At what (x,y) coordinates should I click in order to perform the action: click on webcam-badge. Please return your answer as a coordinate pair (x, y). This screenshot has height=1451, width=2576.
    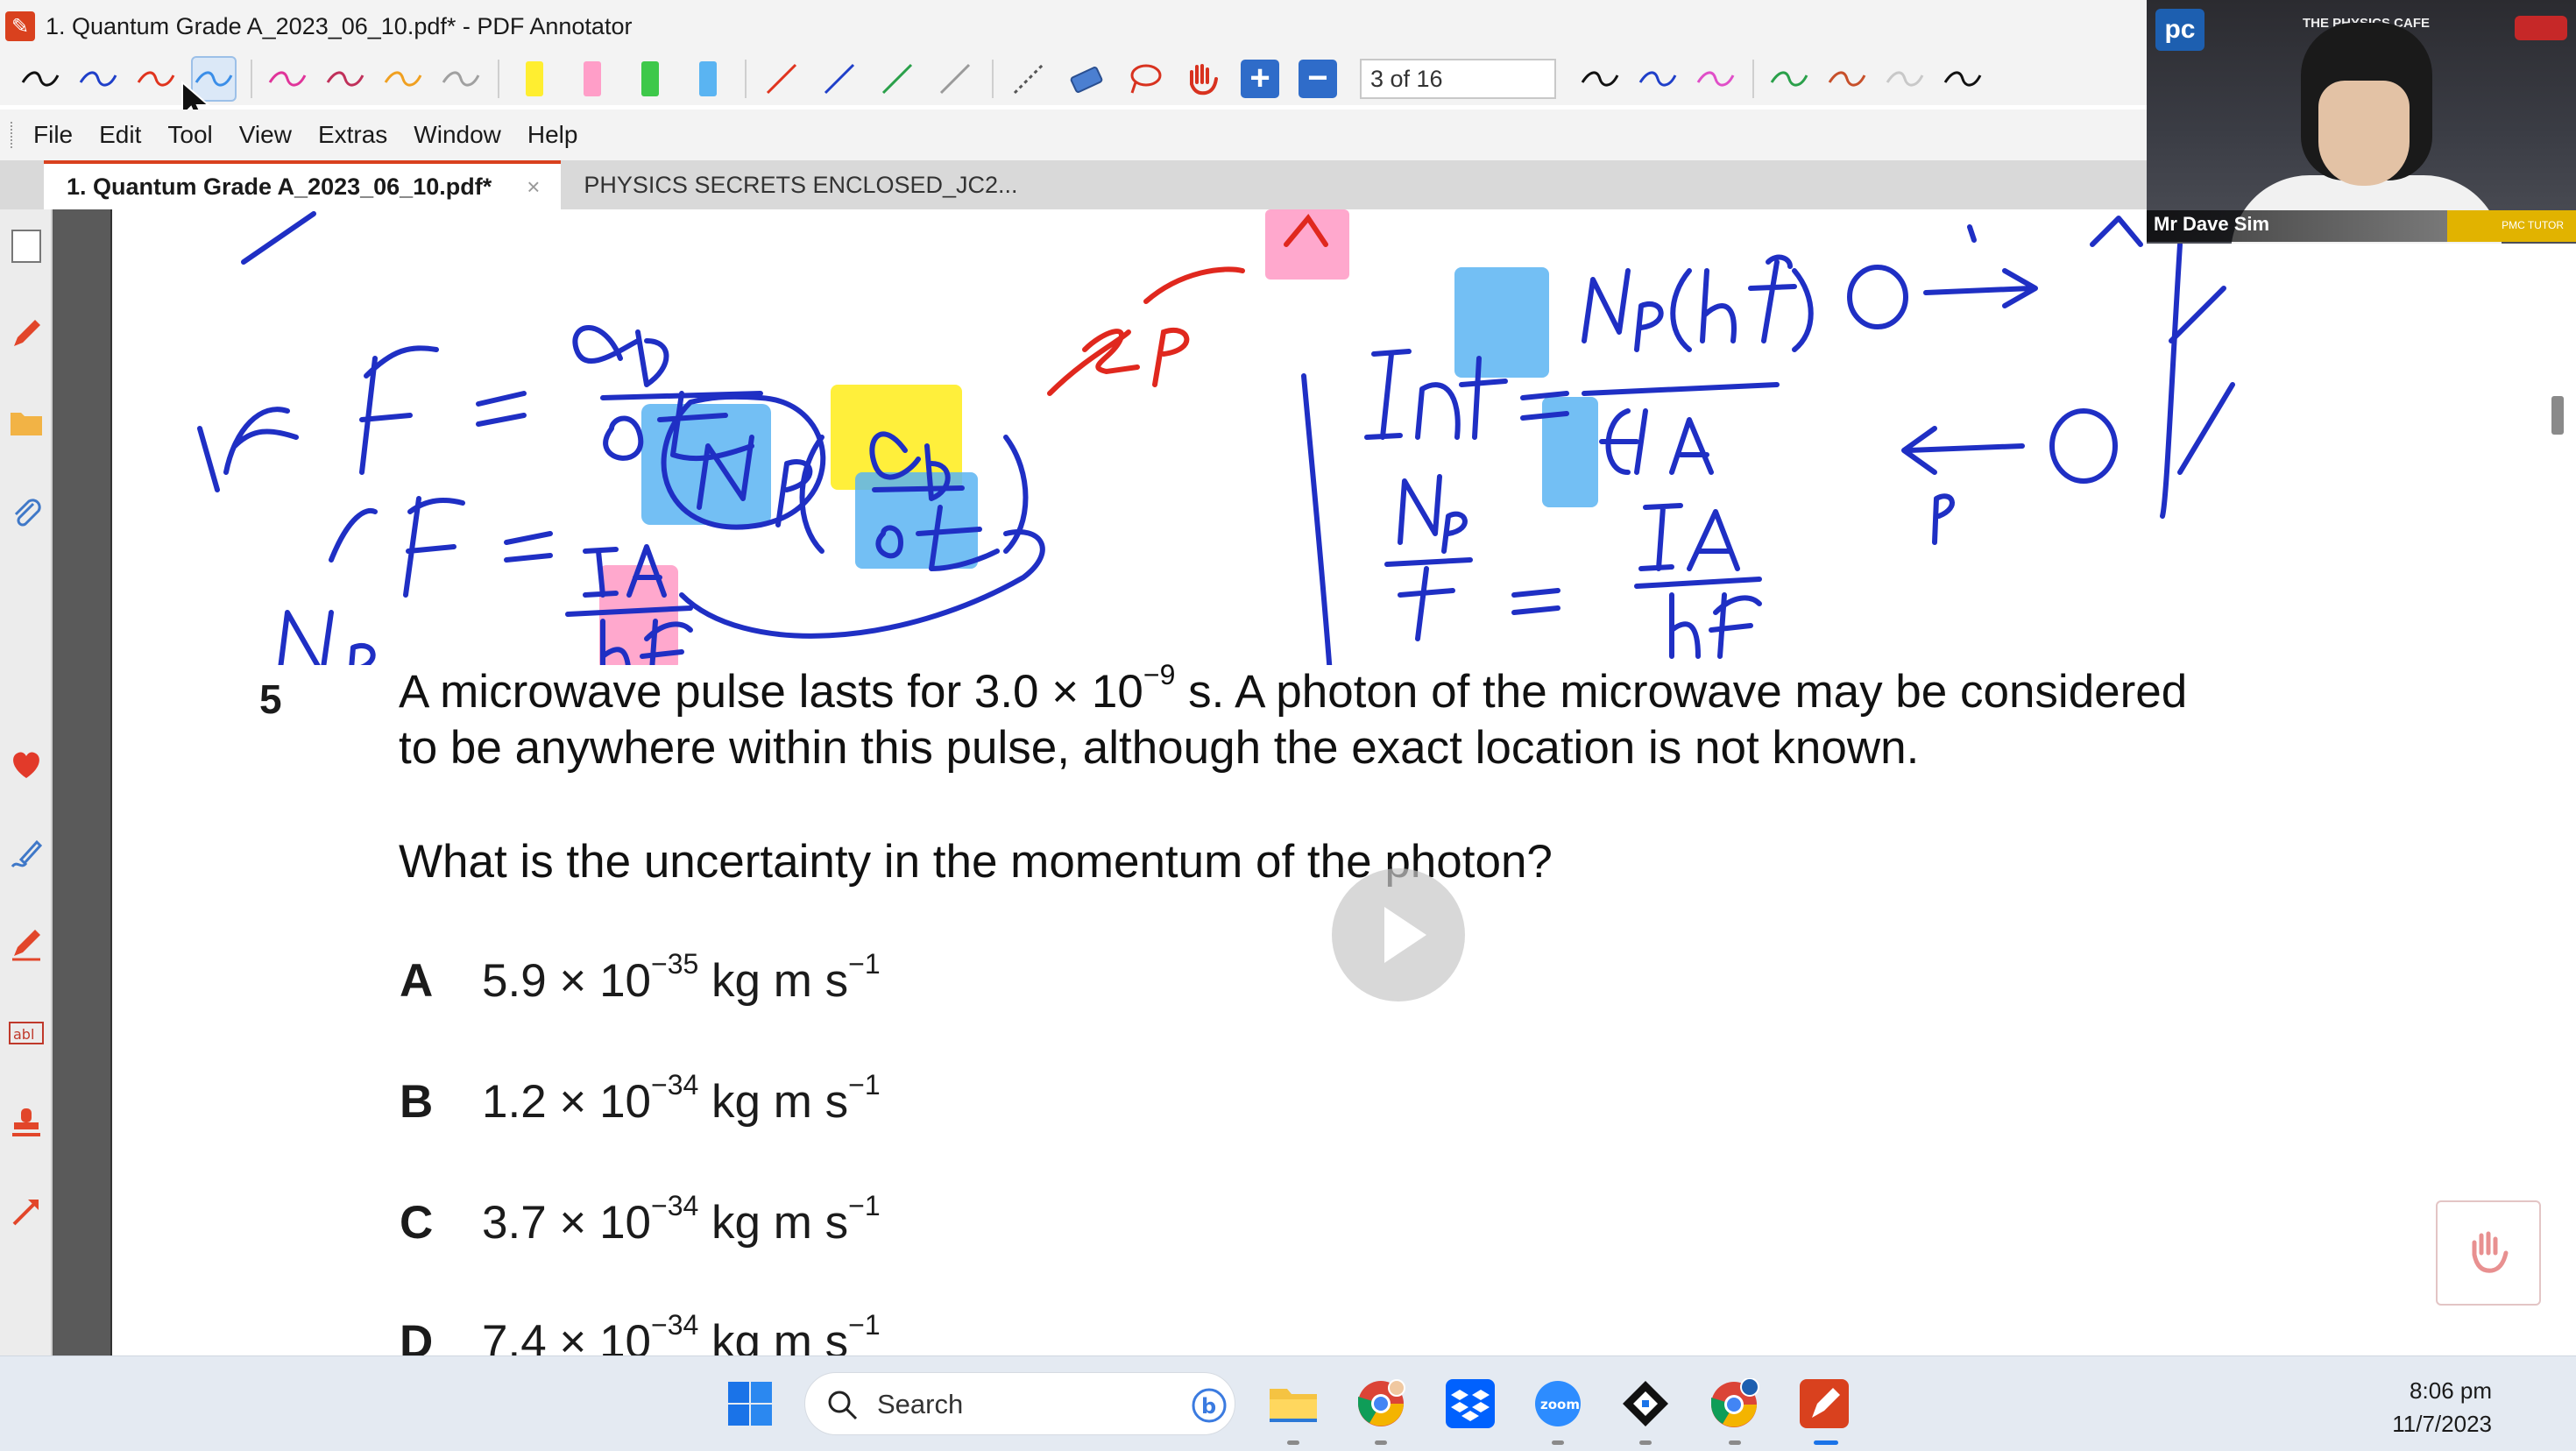
    Looking at the image, I should click on (2541, 28).